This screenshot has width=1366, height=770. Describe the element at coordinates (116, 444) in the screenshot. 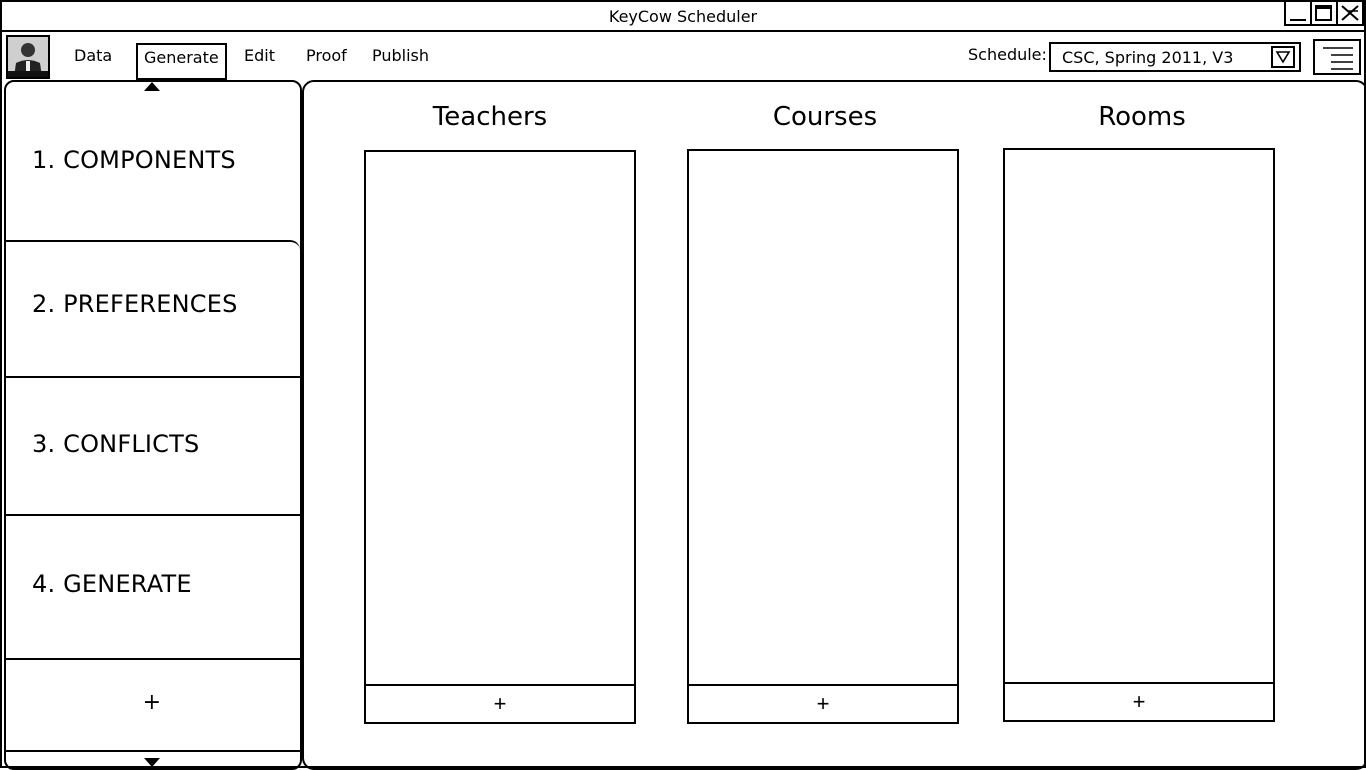

I see `sidebar-step-label: 3. CONFLICTS` at that location.